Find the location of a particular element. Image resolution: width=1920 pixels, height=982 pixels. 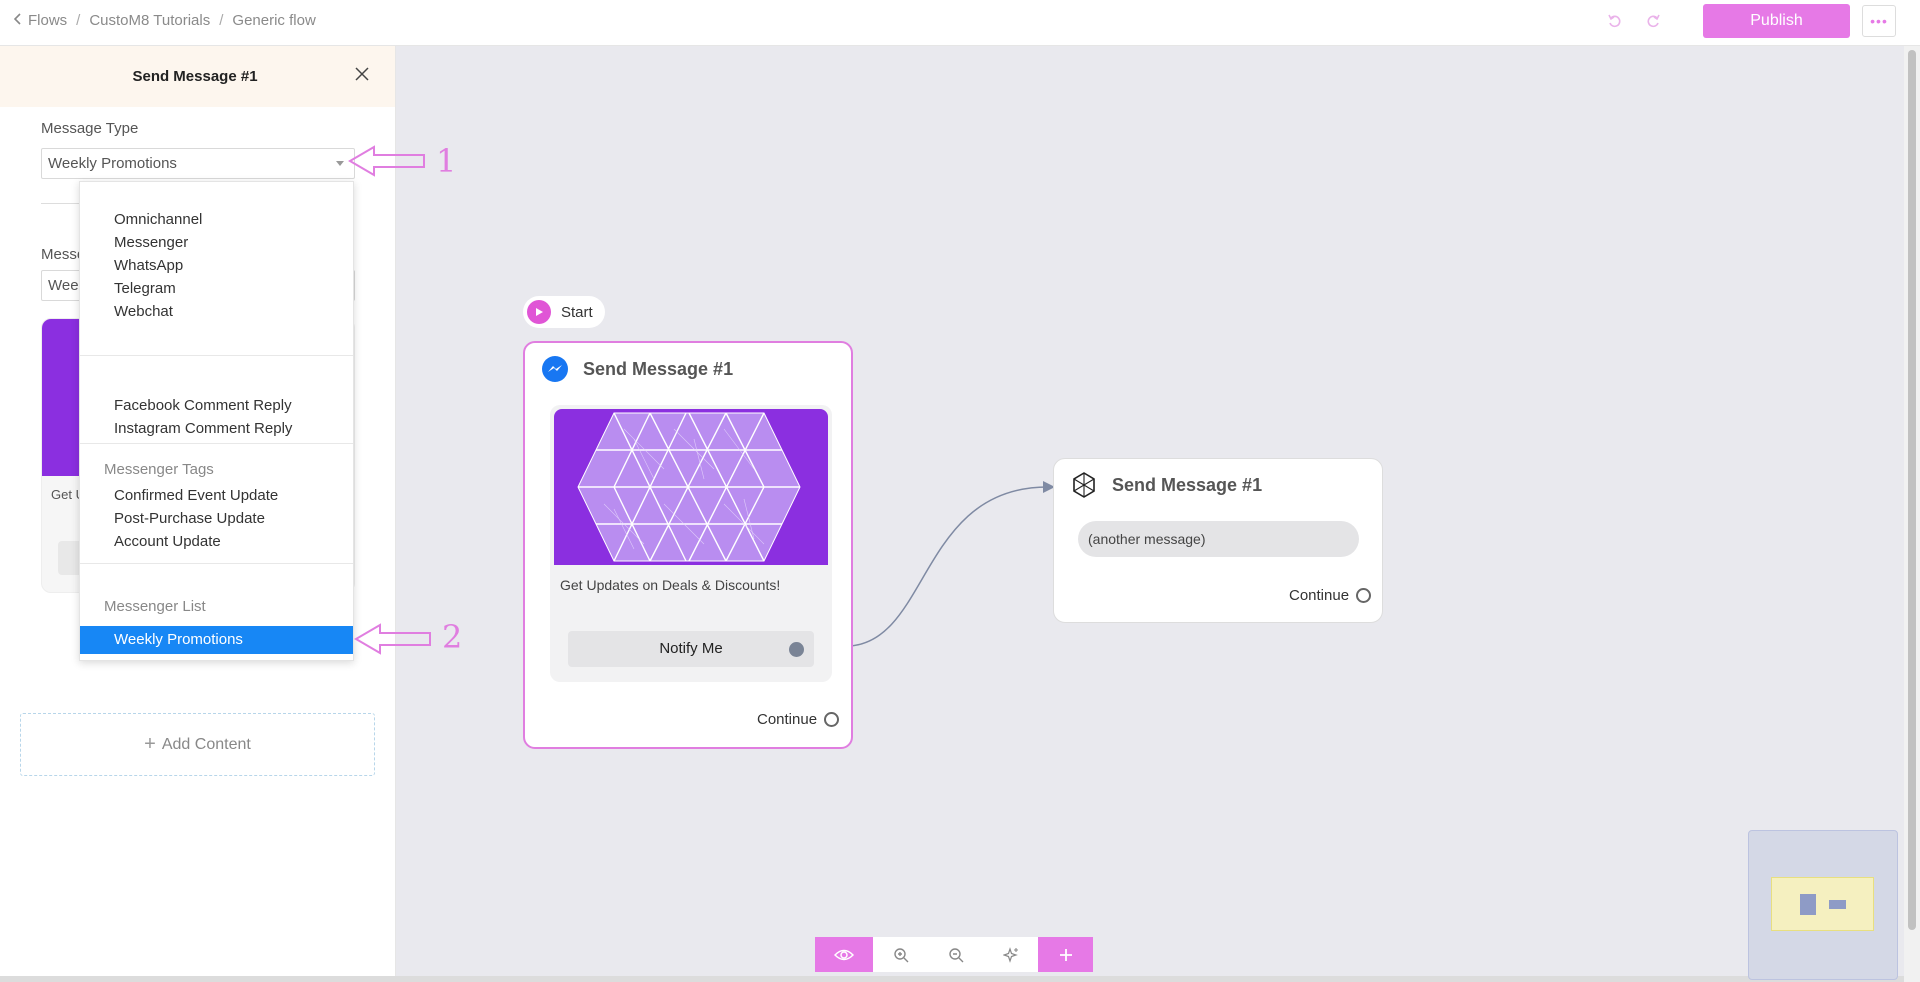

another-message-bubble: (another message) is located at coordinates (1218, 539).